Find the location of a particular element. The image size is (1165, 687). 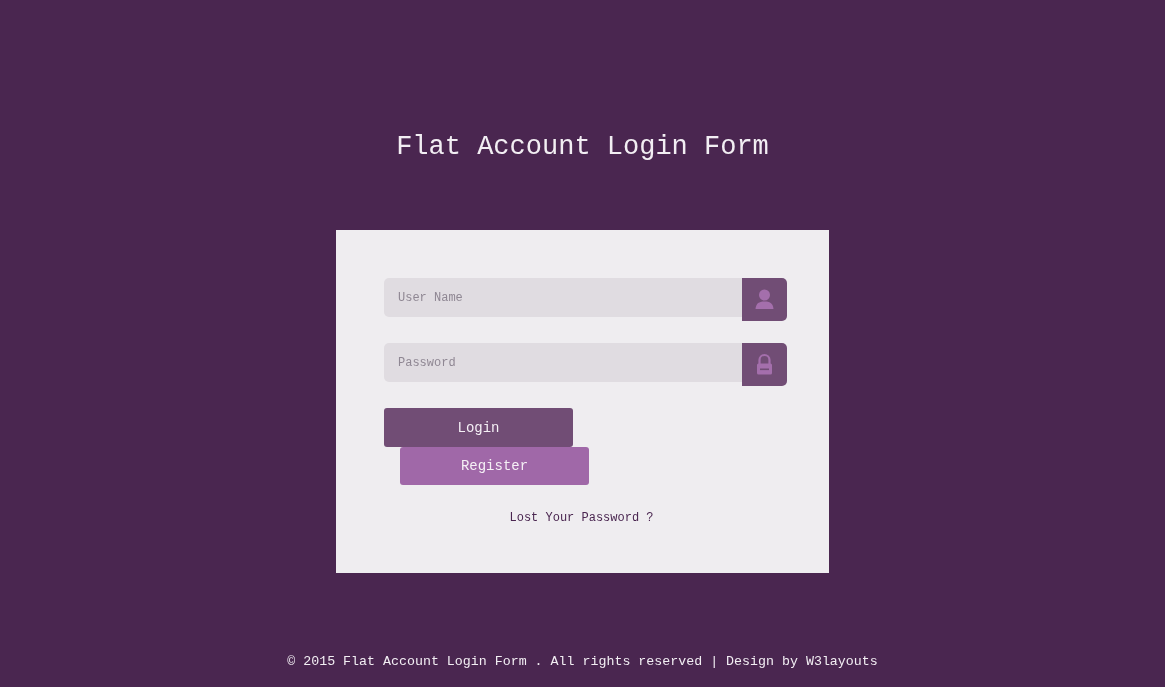

user-icon is located at coordinates (764, 299).